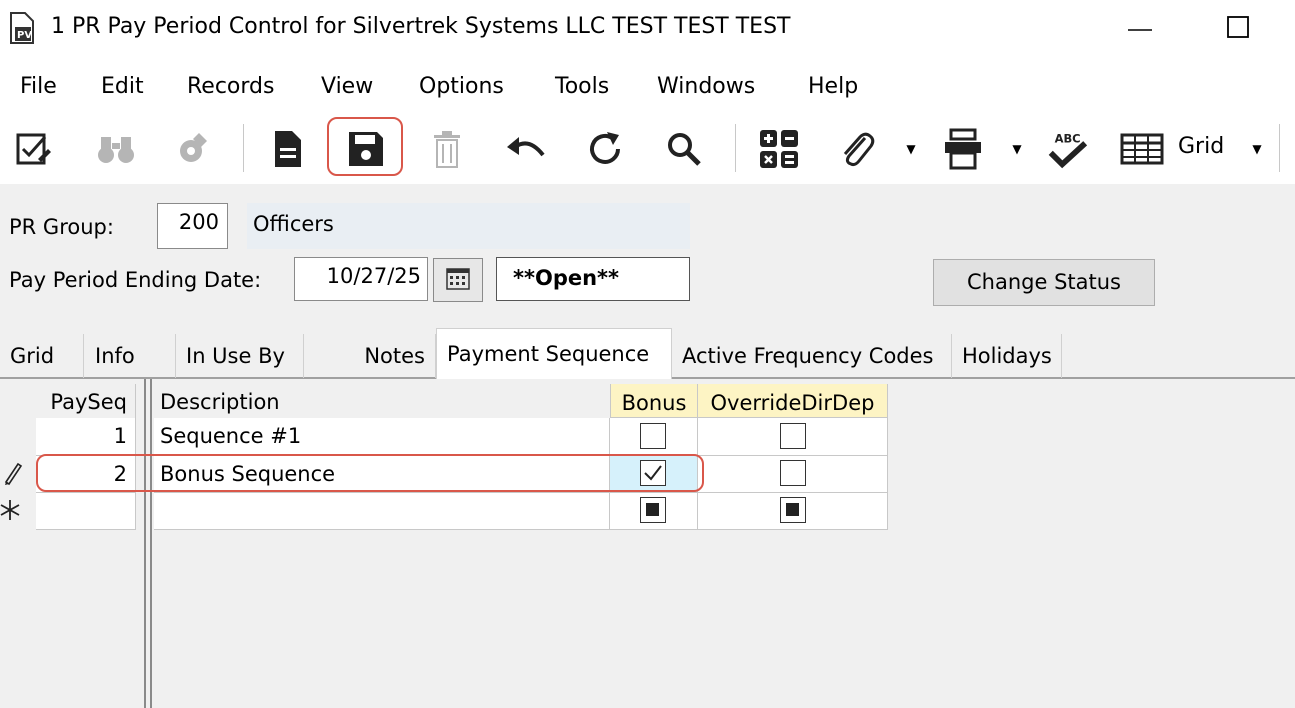  What do you see at coordinates (779, 149) in the screenshot?
I see `calculator-icon` at bounding box center [779, 149].